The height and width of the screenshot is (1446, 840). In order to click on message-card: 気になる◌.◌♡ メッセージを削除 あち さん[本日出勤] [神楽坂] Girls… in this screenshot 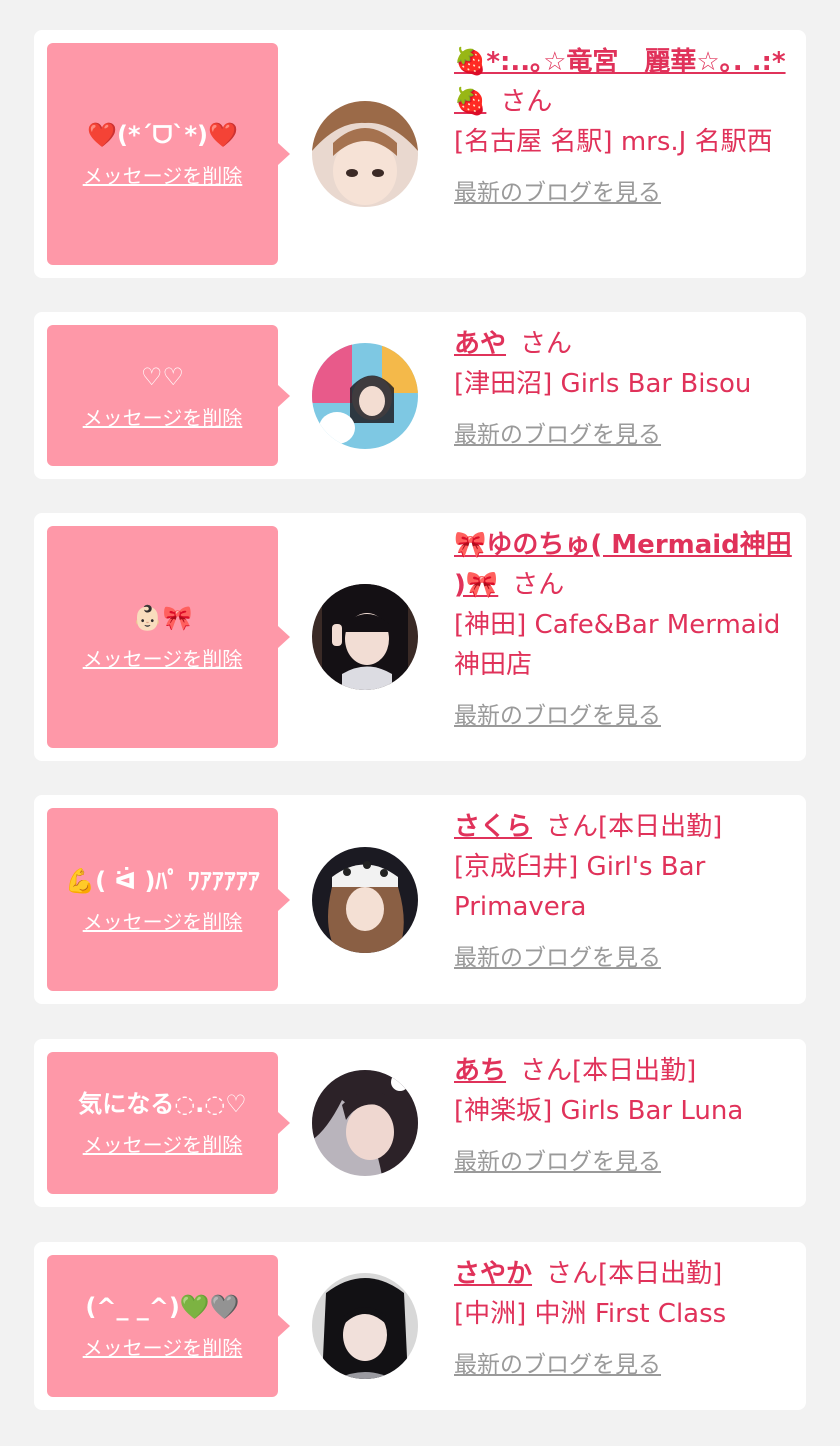, I will do `click(420, 1123)`.